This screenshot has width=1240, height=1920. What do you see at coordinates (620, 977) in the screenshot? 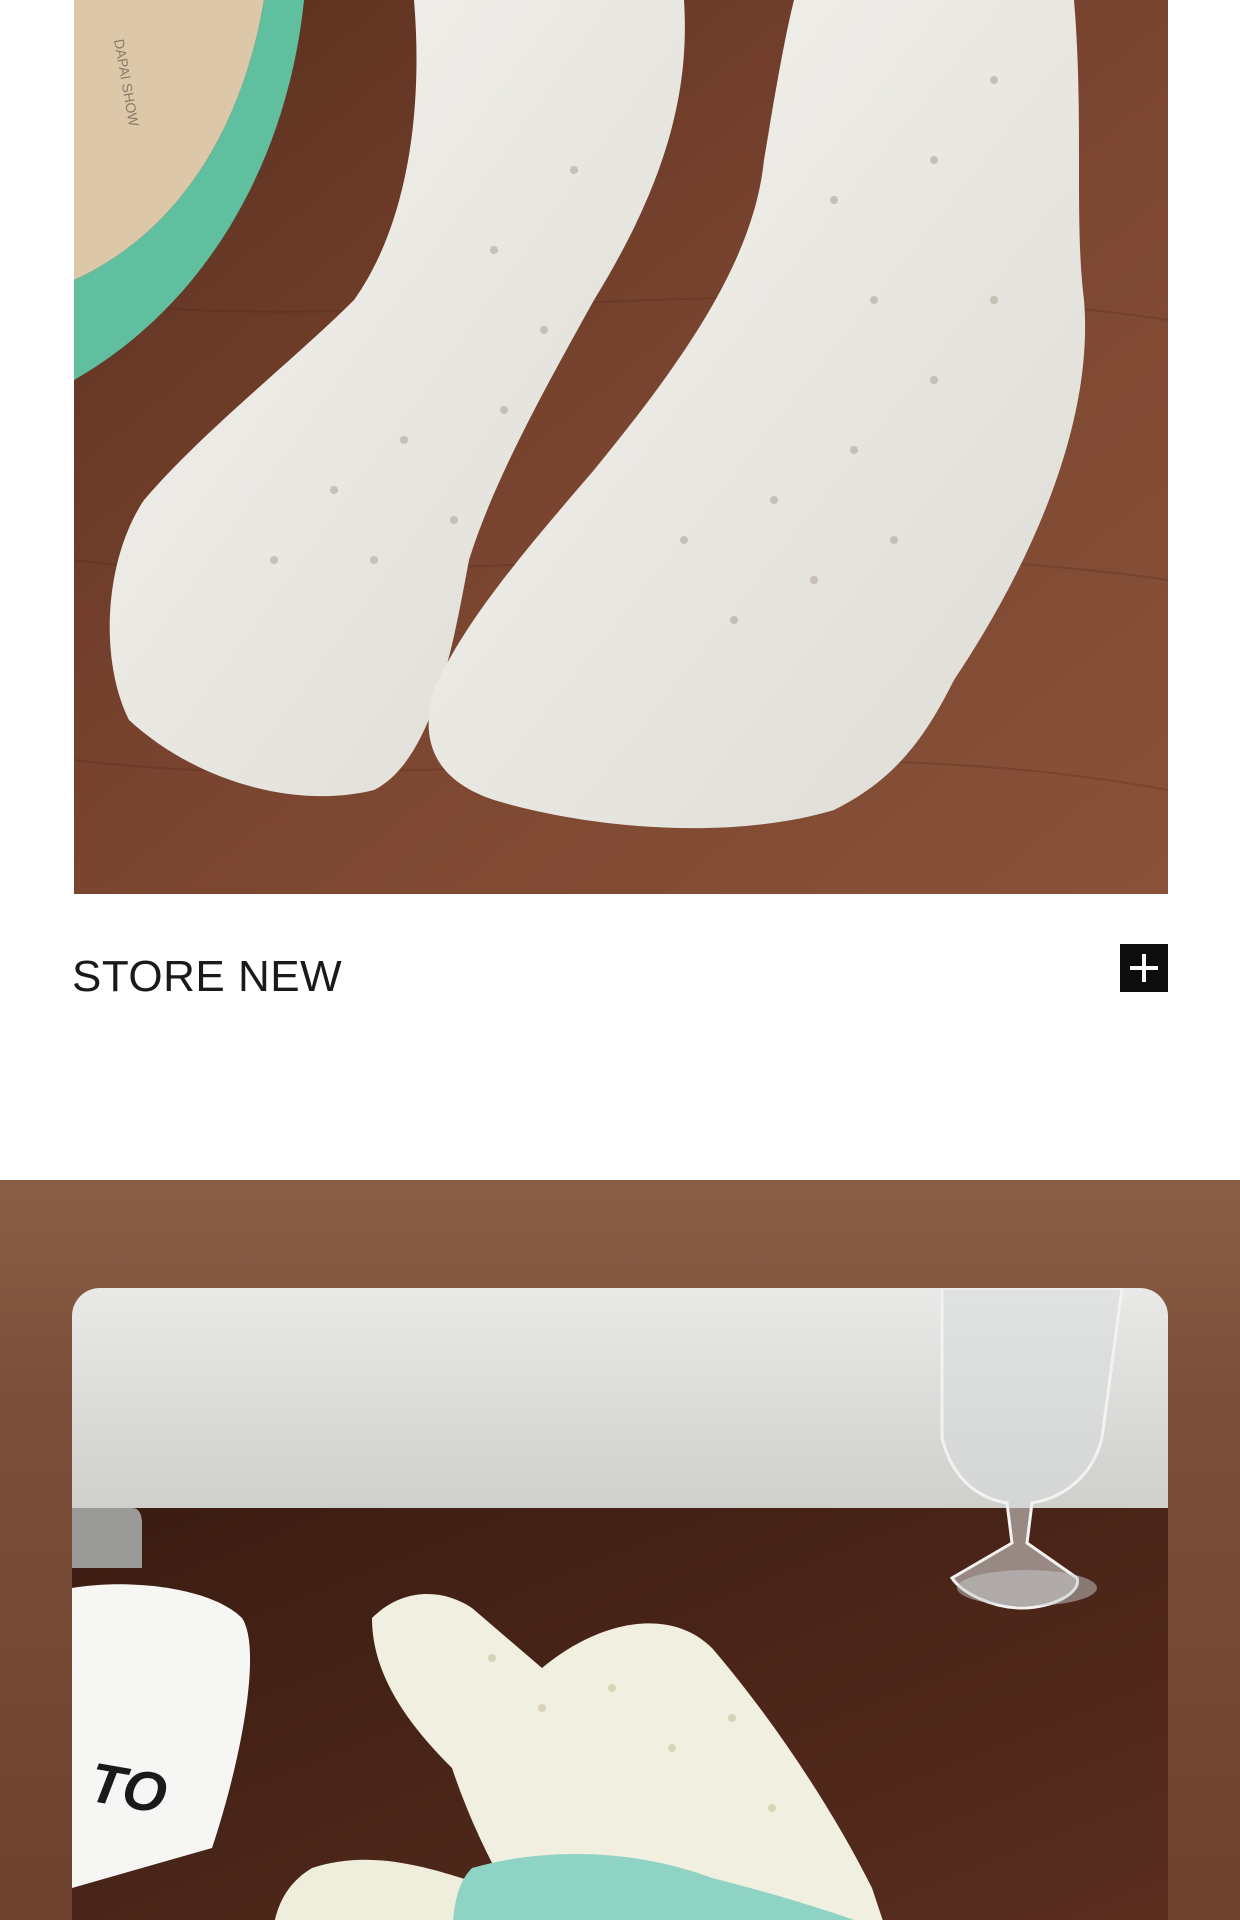
I see `section-header: STORE NEW` at bounding box center [620, 977].